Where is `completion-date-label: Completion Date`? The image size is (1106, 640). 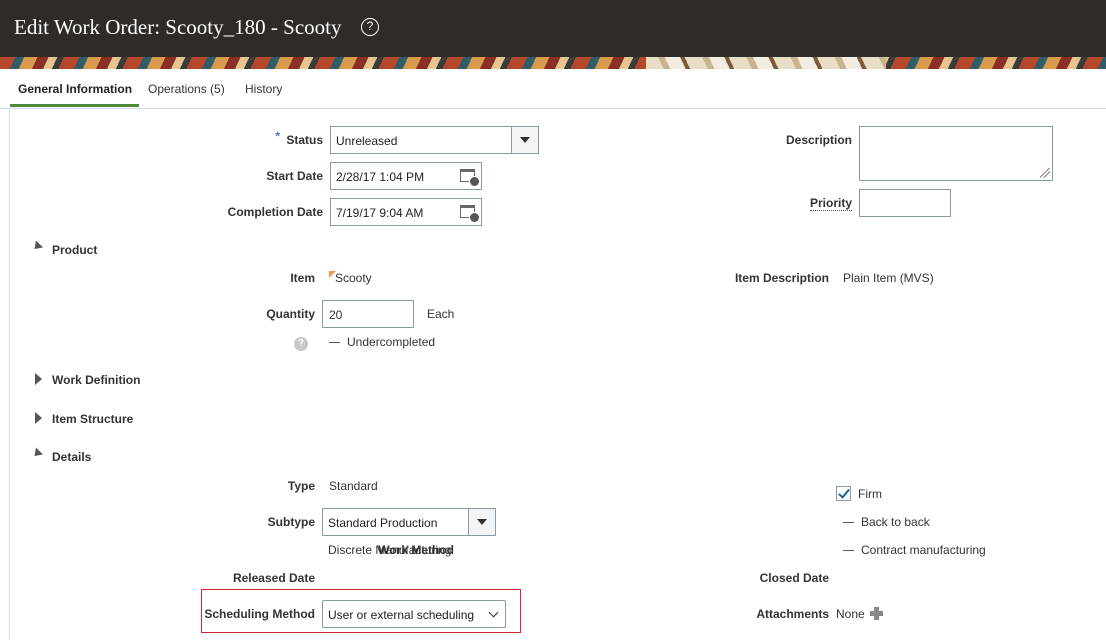 completion-date-label: Completion Date is located at coordinates (275, 212).